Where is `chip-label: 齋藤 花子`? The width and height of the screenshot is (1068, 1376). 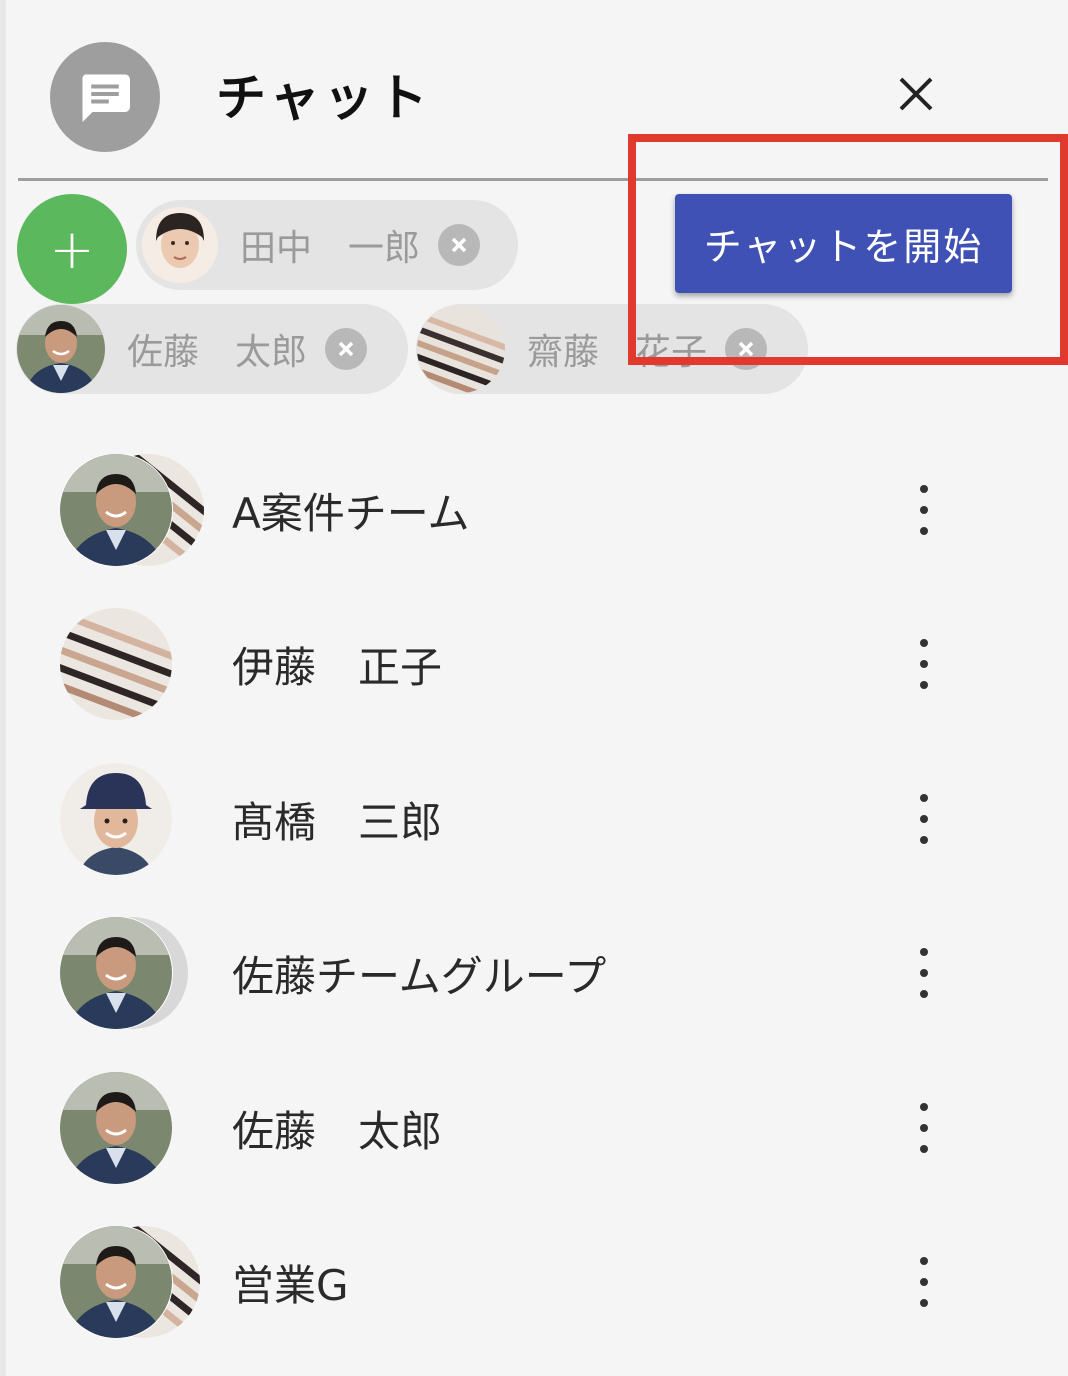 chip-label: 齋藤 花子 is located at coordinates (617, 352).